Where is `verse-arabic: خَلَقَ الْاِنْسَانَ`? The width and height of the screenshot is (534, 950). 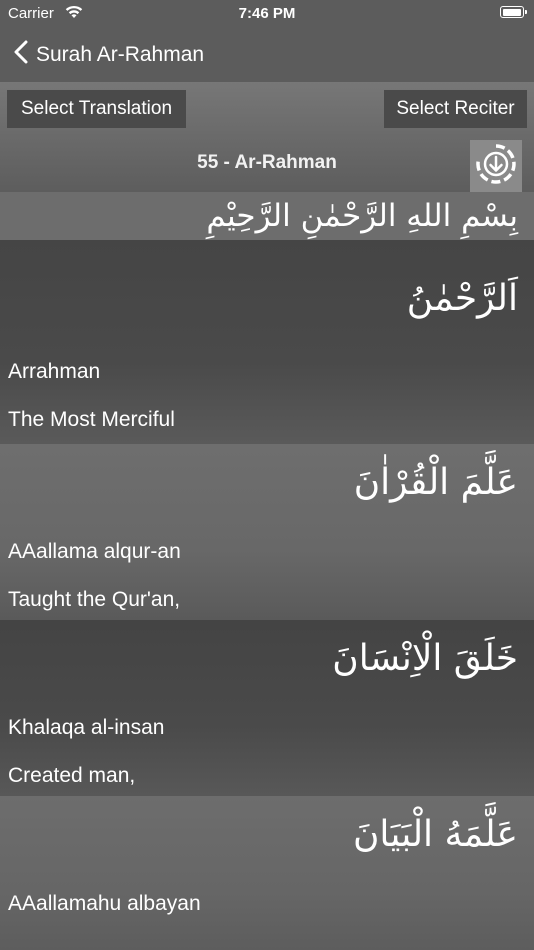 verse-arabic: خَلَقَ الْاِنْسَانَ is located at coordinates (425, 658).